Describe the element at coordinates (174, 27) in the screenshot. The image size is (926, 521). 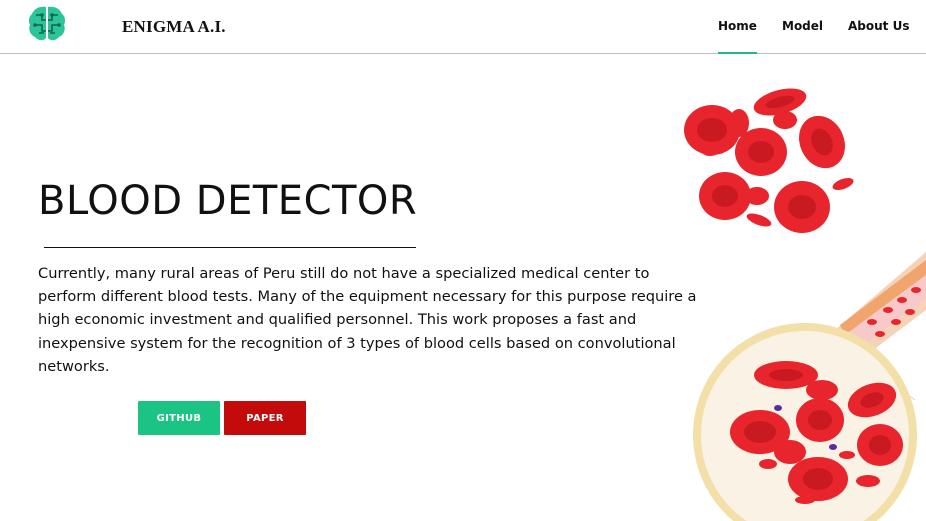
I see `brand-name: ENIGMA A.I.` at that location.